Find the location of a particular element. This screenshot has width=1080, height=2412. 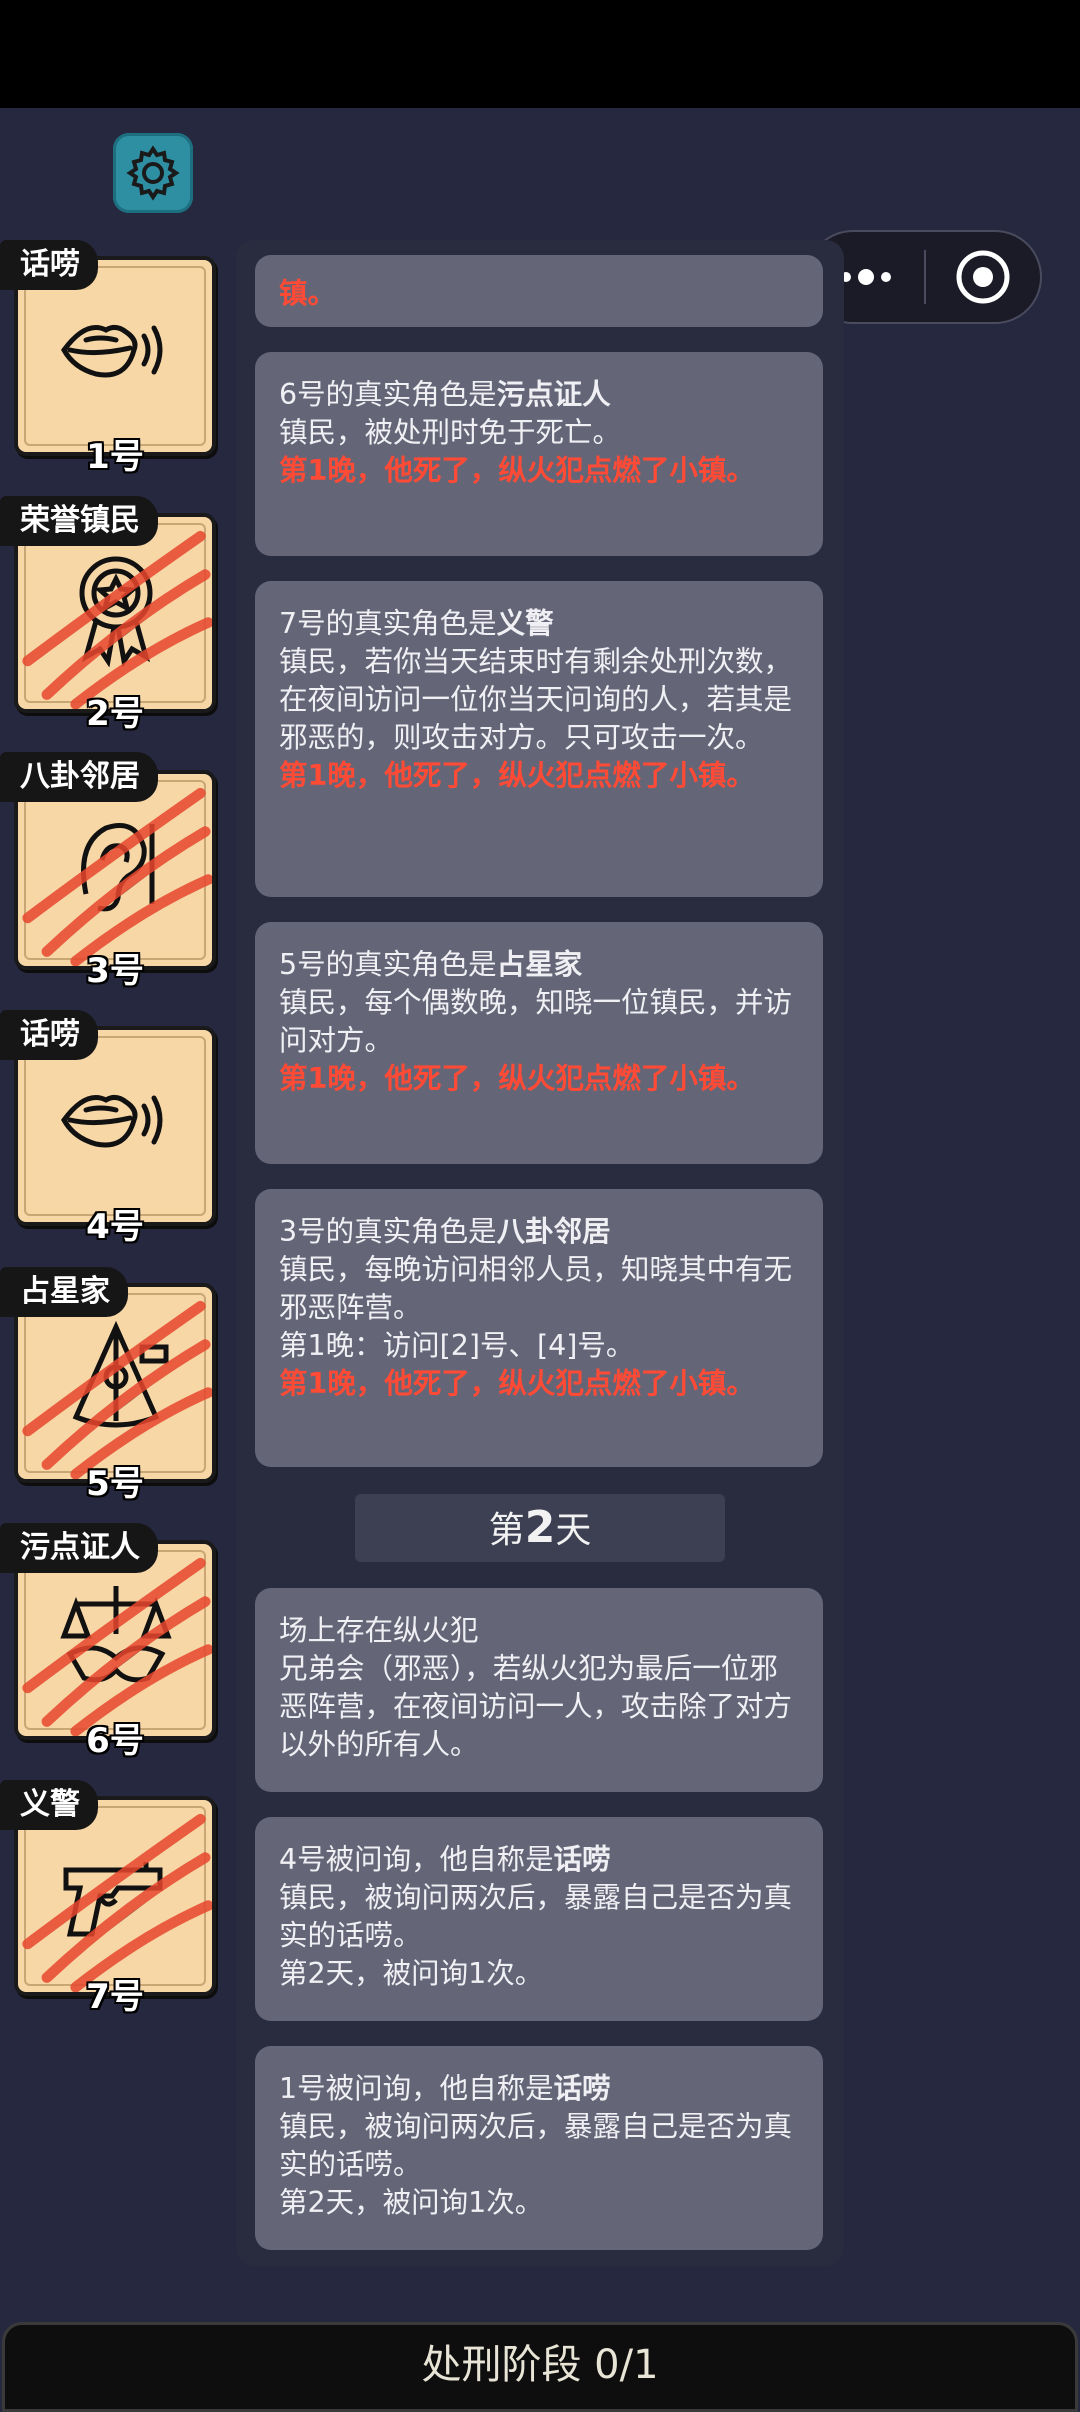

role-name: 污点证人 is located at coordinates (553, 394).